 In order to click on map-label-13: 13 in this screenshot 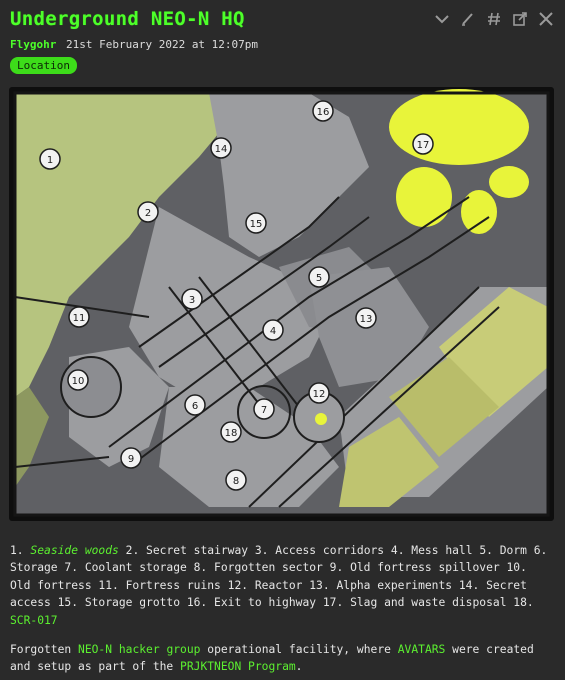, I will do `click(366, 319)`.